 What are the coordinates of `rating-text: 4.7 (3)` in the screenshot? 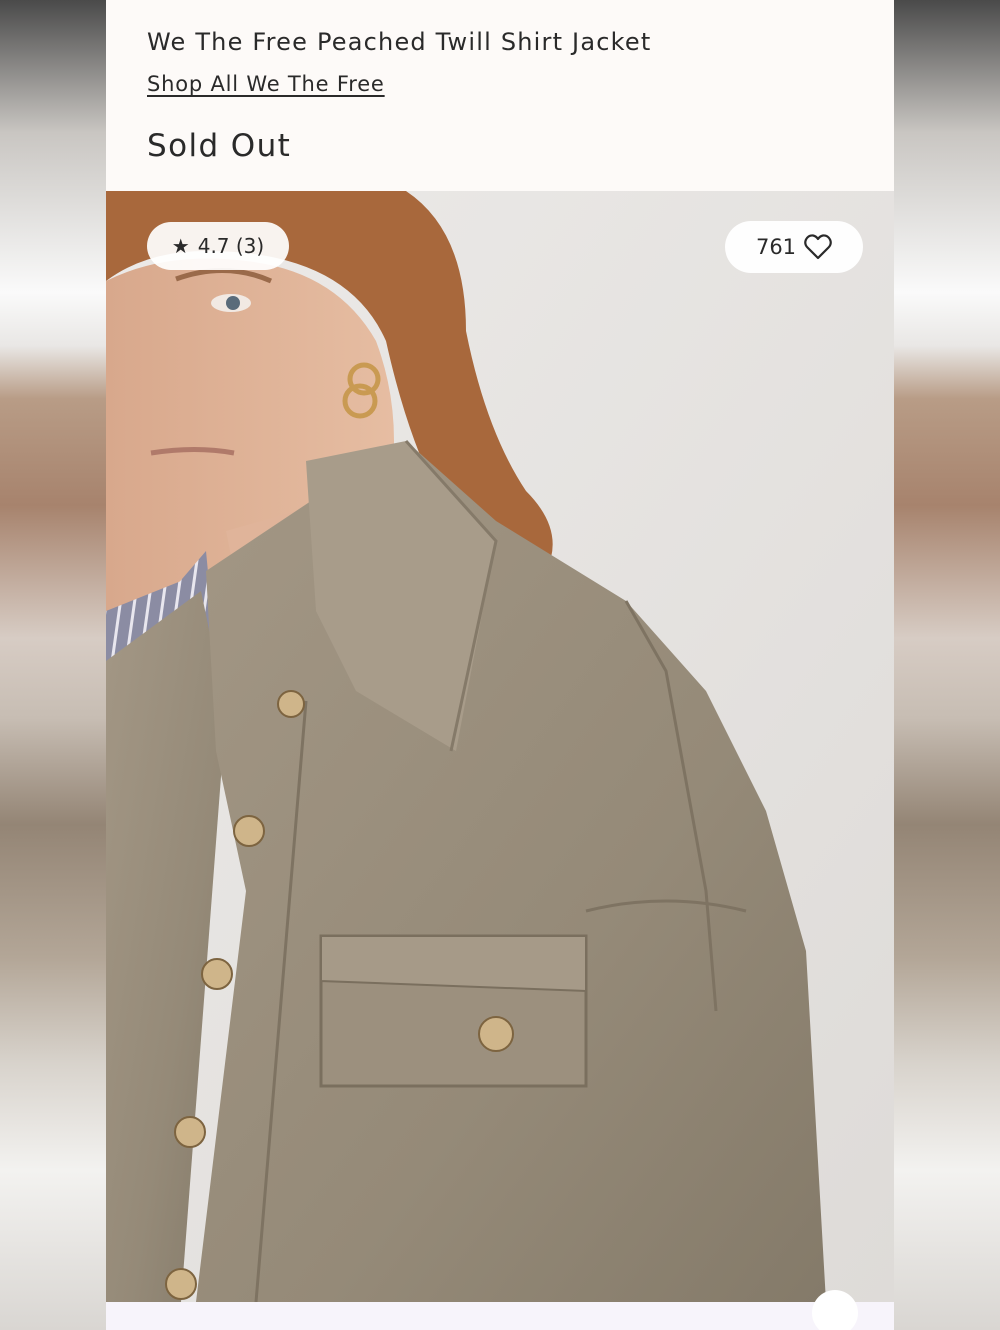 It's located at (231, 246).